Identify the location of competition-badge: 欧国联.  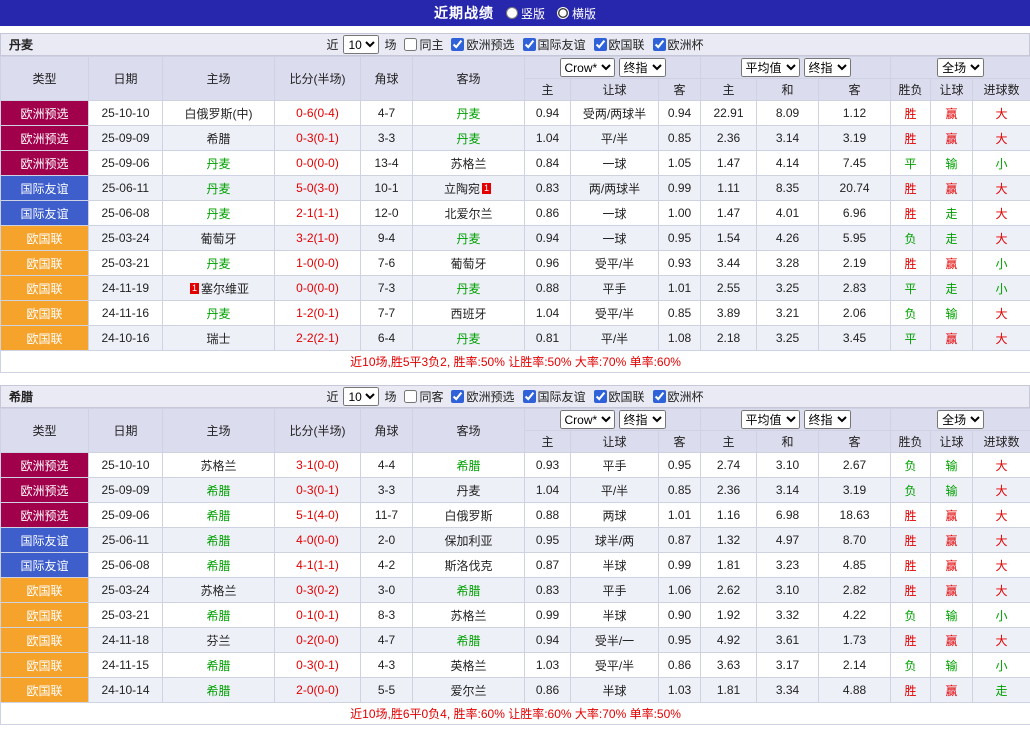
(44, 238).